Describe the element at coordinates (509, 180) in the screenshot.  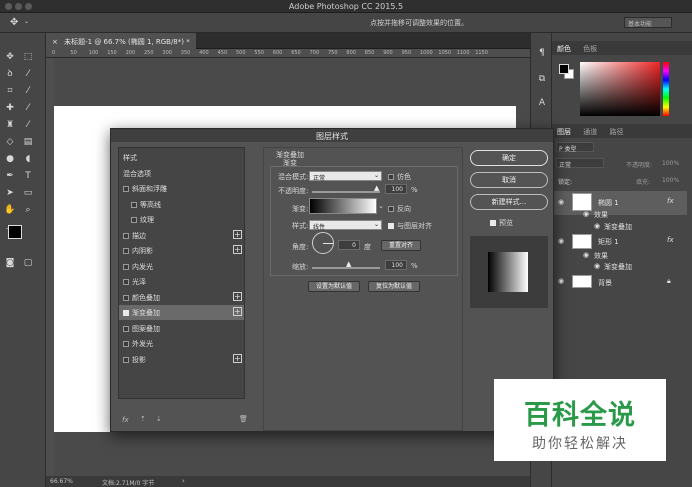
I see `cancel-button: 取消` at that location.